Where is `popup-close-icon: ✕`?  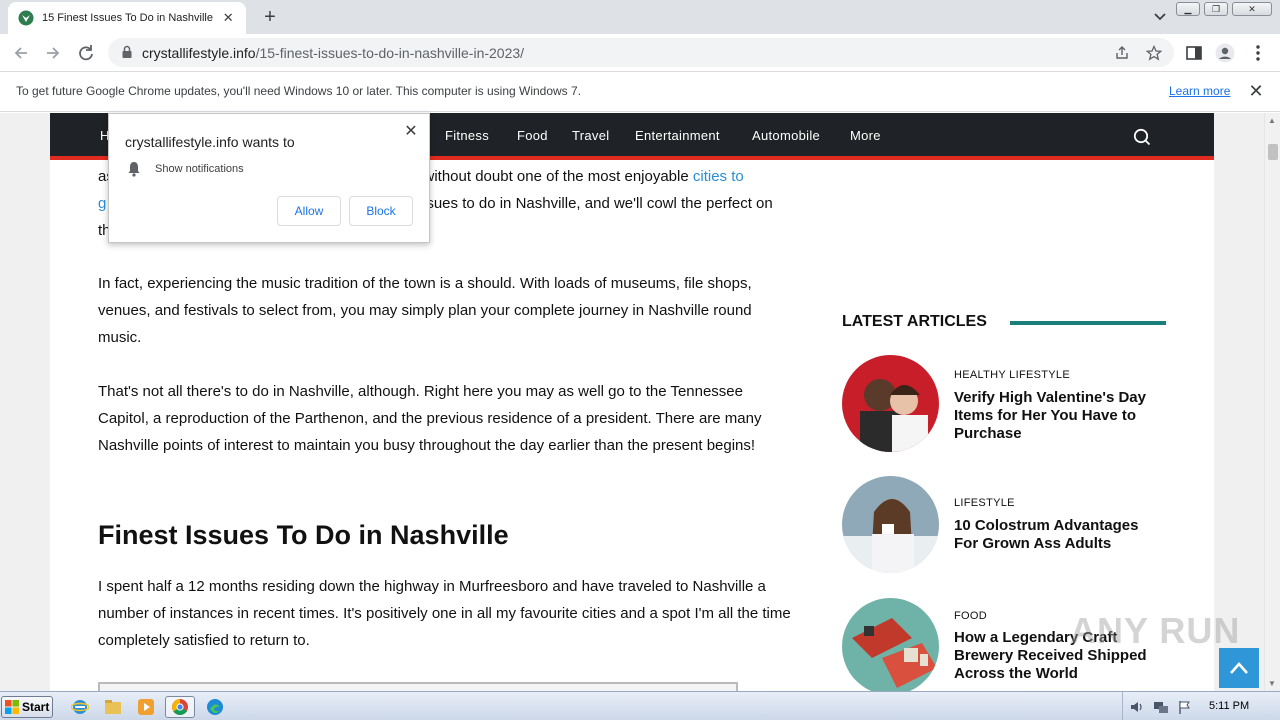 popup-close-icon: ✕ is located at coordinates (411, 131).